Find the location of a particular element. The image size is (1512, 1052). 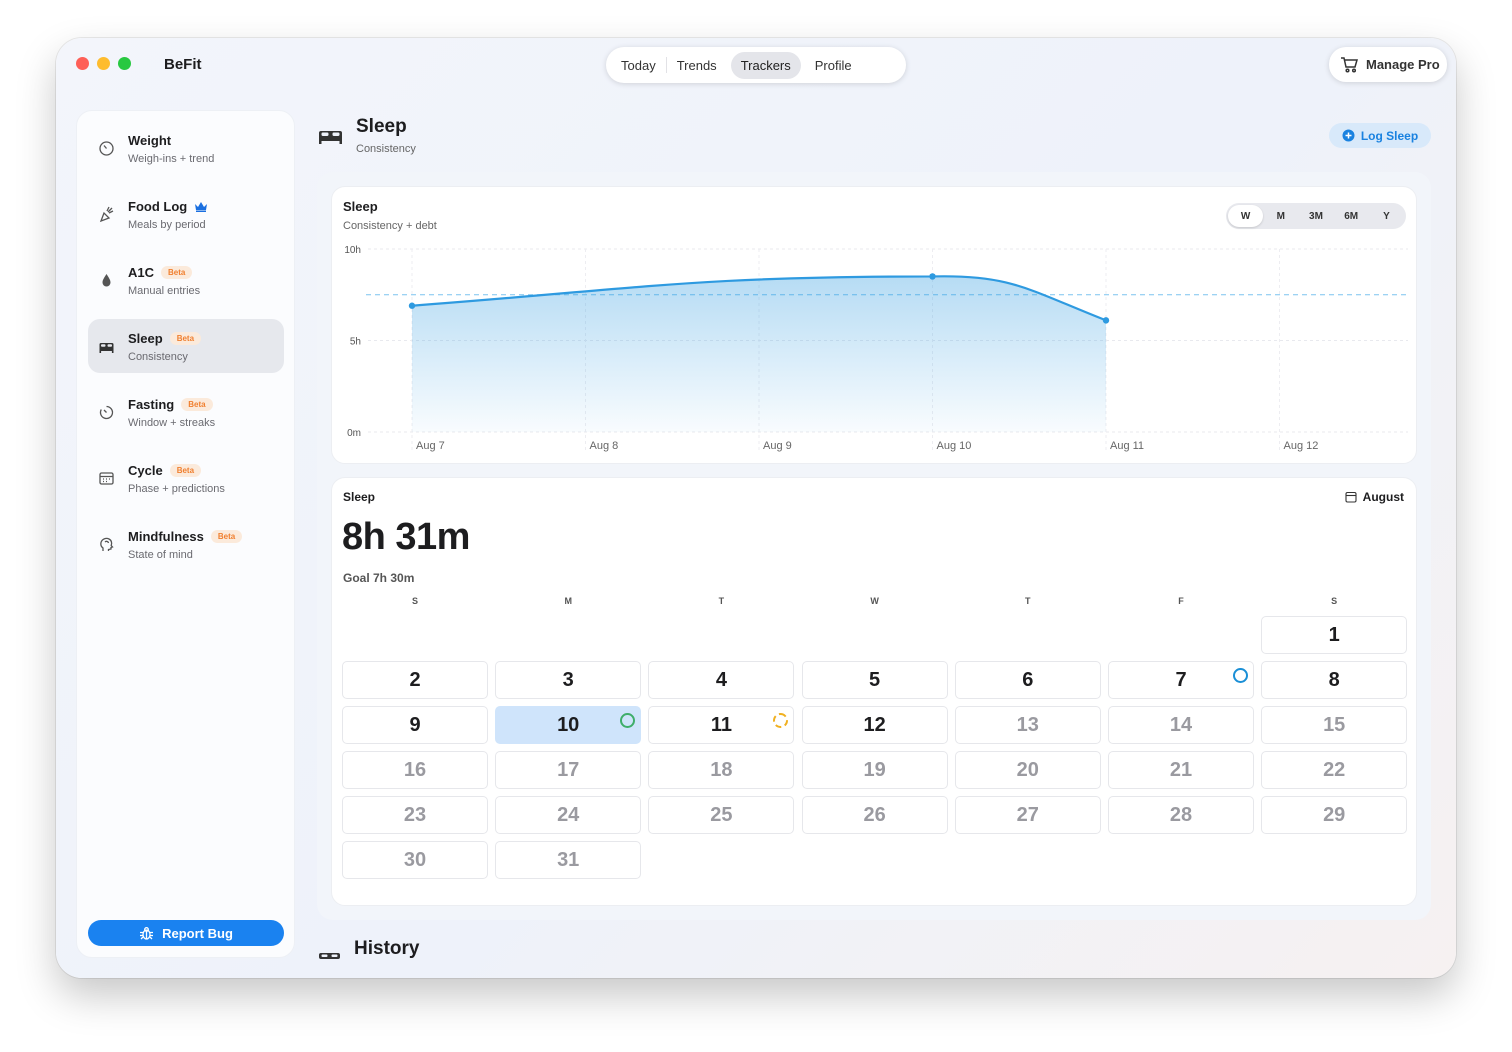

calendar-day: 5 is located at coordinates (874, 680).